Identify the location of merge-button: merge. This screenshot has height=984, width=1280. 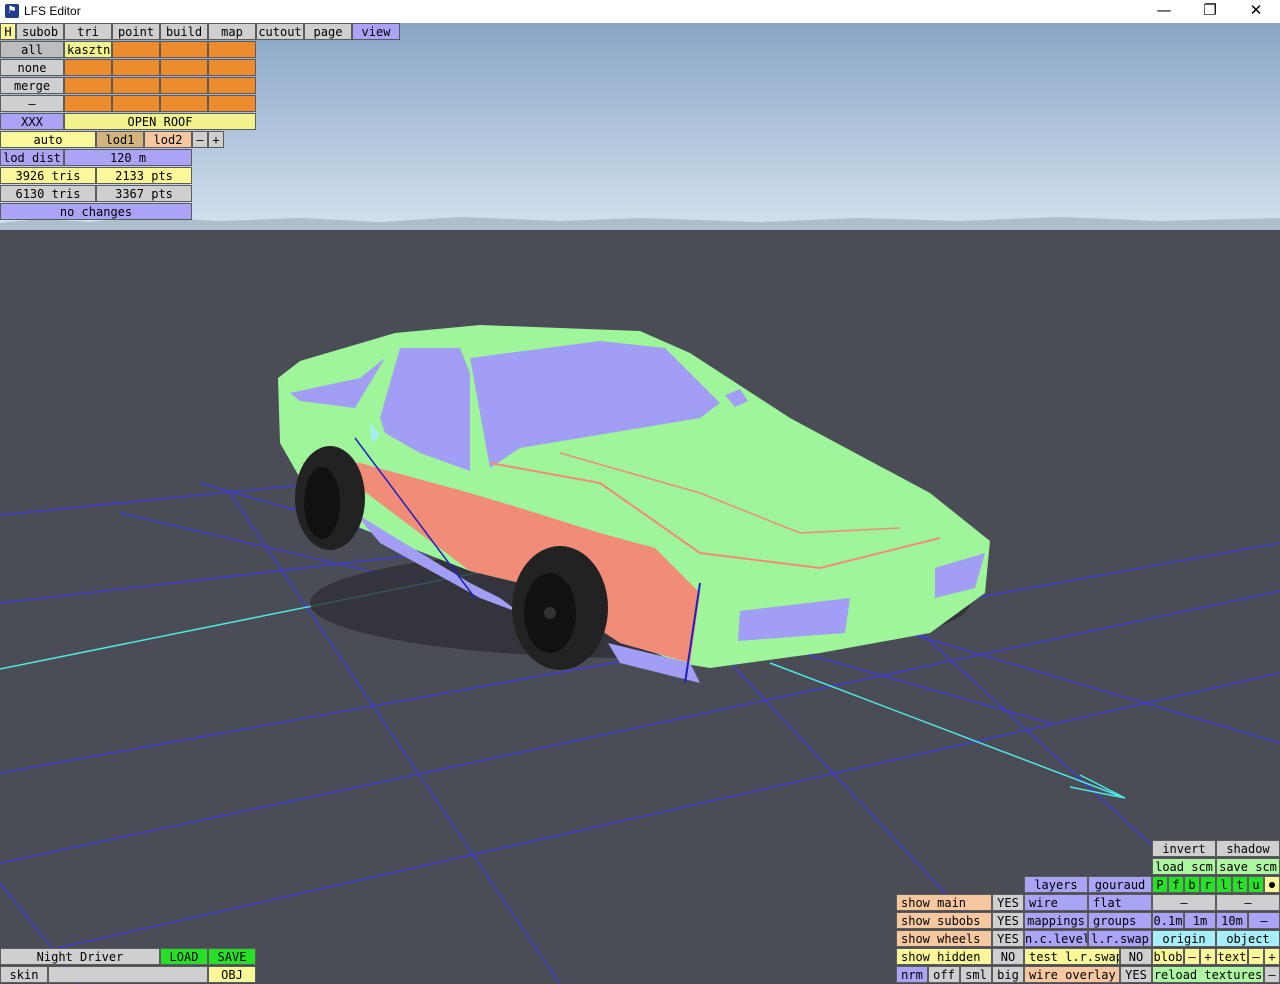
(32, 85).